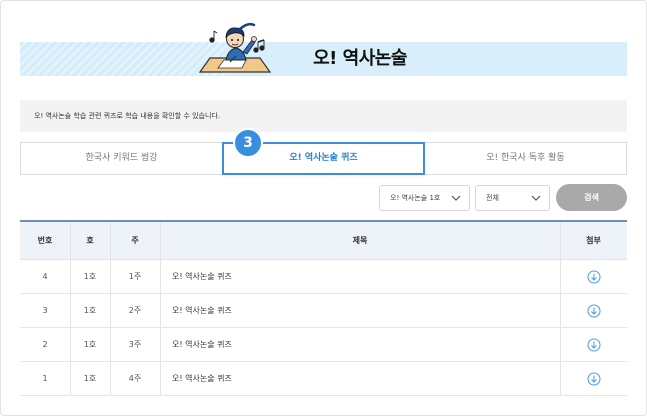 The height and width of the screenshot is (416, 647). I want to click on row-number: 3, so click(45, 310).